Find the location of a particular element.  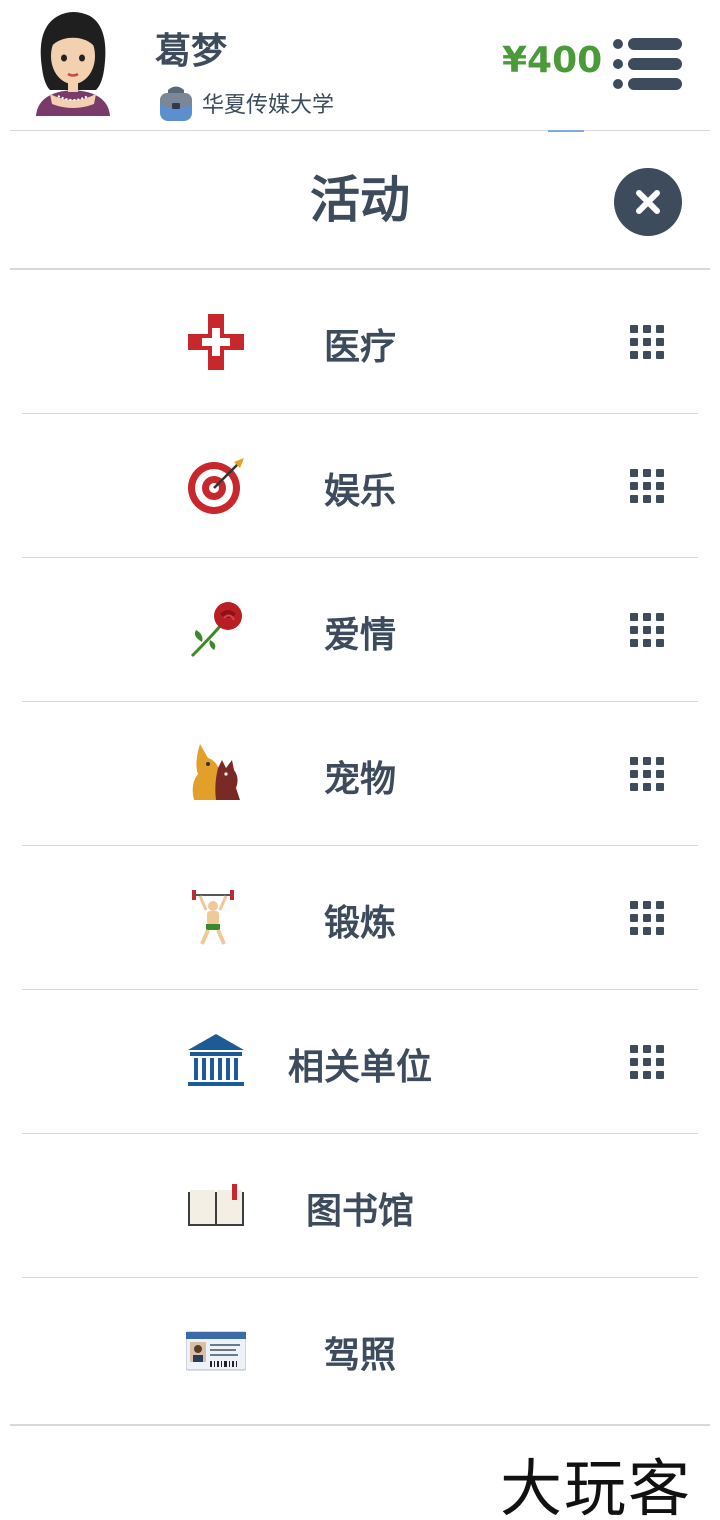

dialog-title: 活动 is located at coordinates (360, 200).